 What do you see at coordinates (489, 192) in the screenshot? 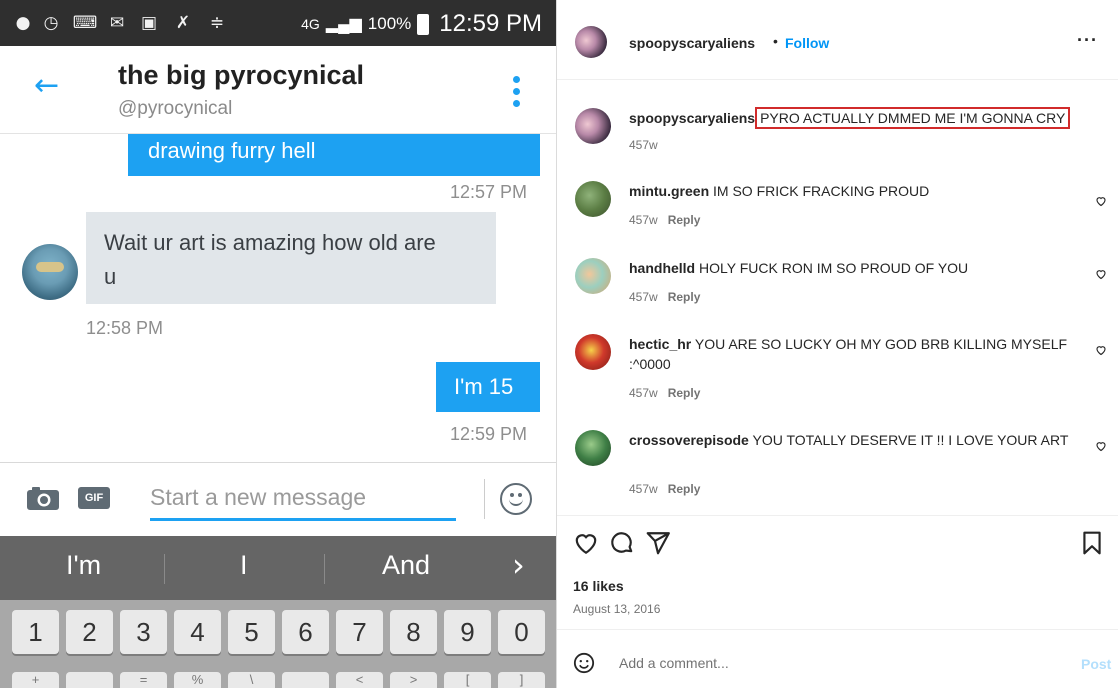
I see `message-timestamp: 12:57 PM` at bounding box center [489, 192].